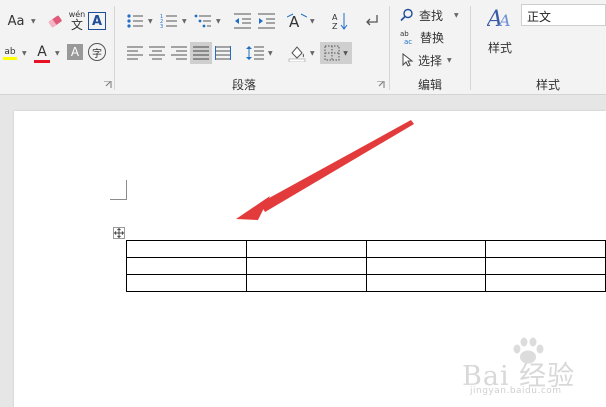 The height and width of the screenshot is (407, 606). What do you see at coordinates (337, 166) in the screenshot?
I see `arrow-shaft` at bounding box center [337, 166].